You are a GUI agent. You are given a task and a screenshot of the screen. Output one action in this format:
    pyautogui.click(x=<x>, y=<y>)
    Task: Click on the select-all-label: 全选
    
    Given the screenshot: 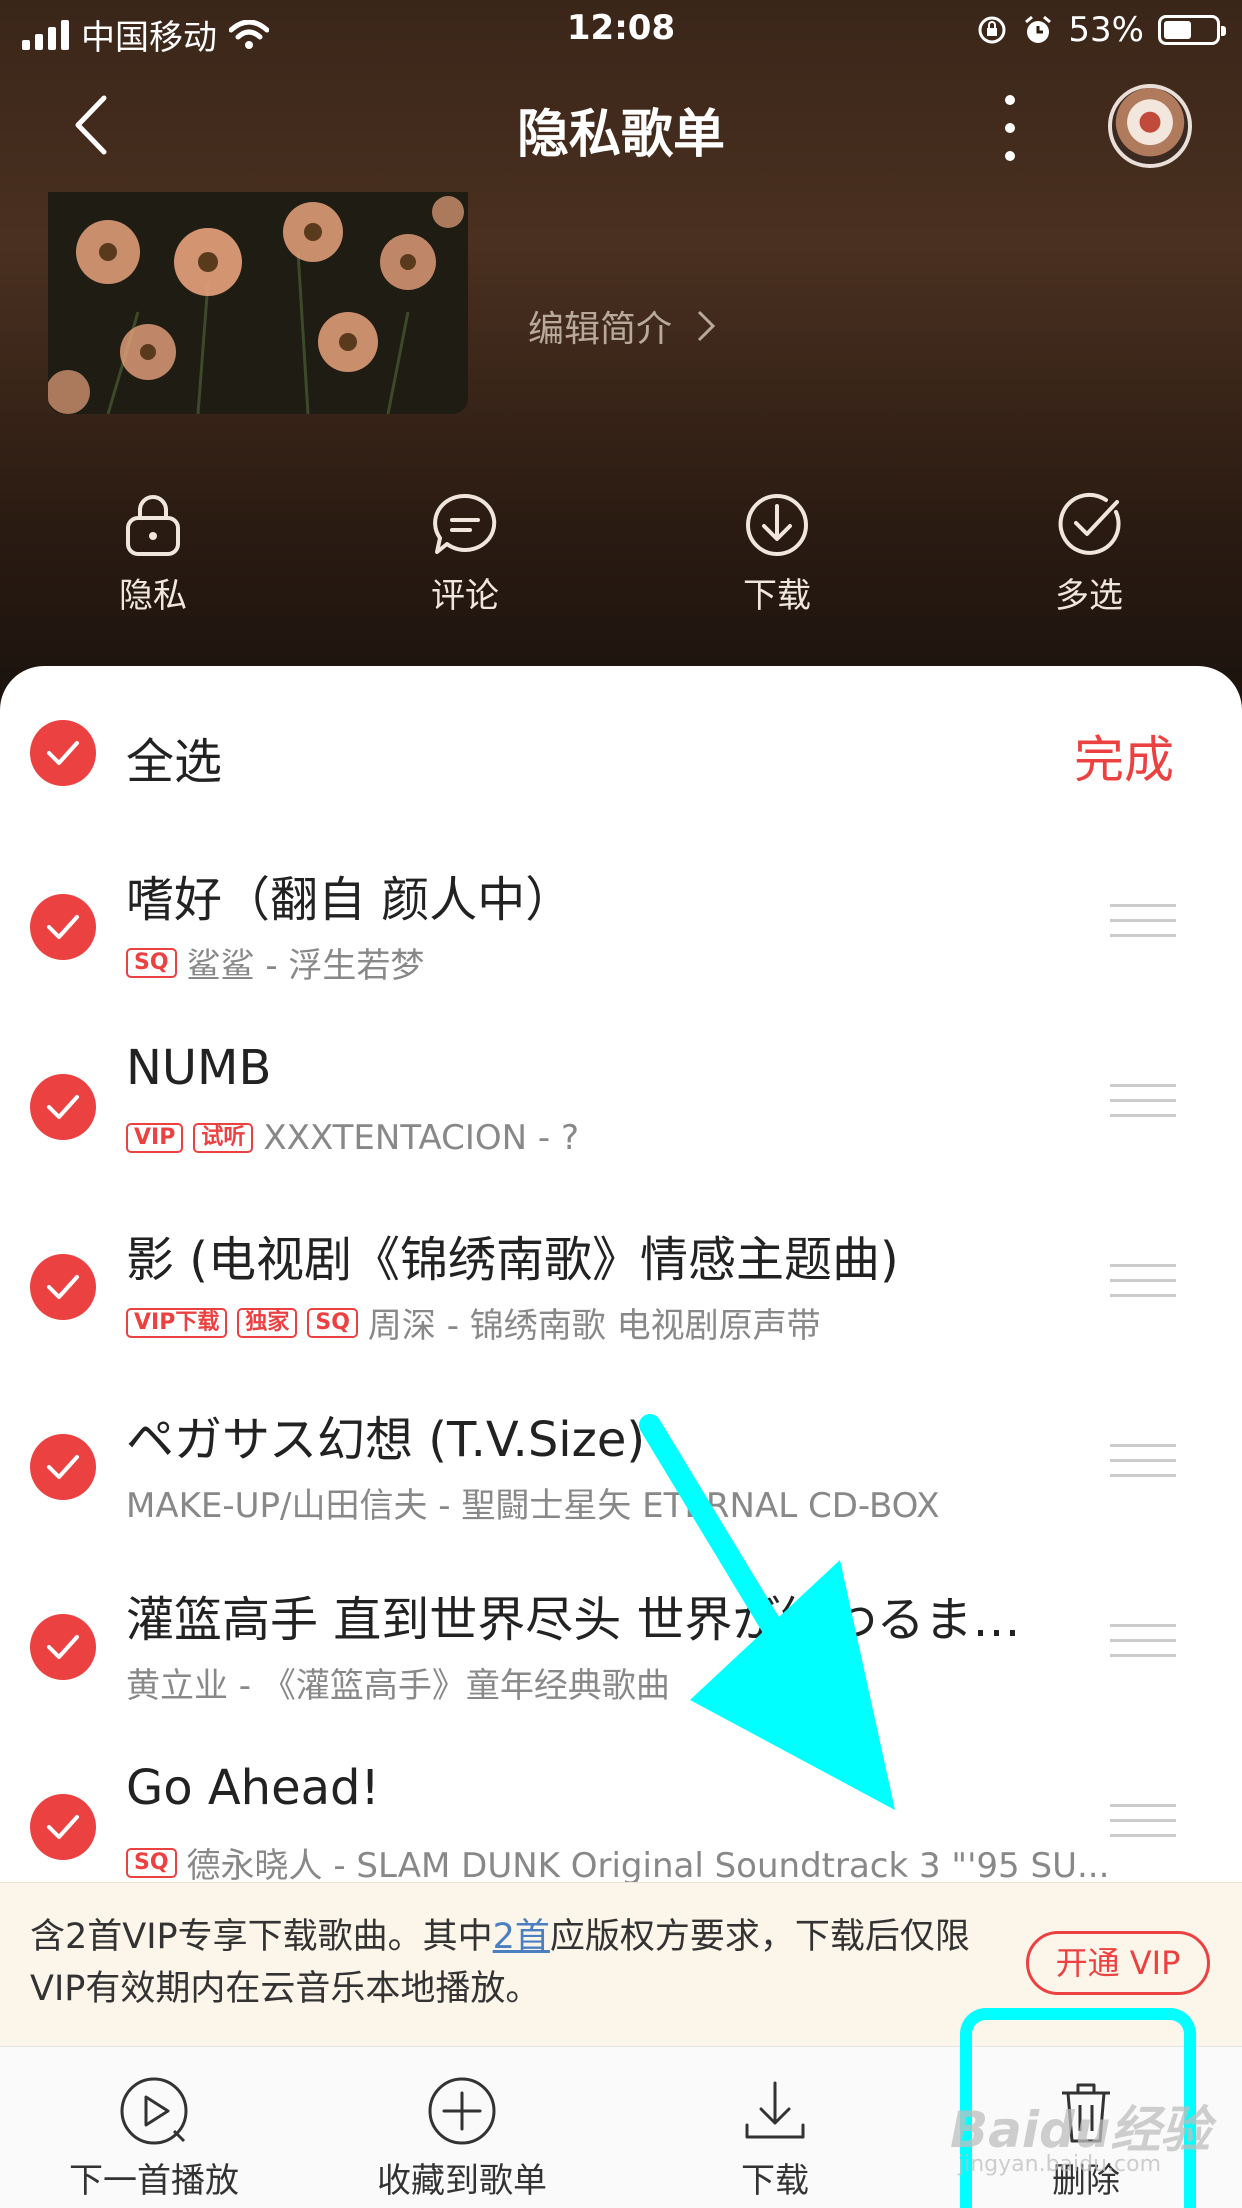 What is the action you would take?
    pyautogui.click(x=174, y=757)
    